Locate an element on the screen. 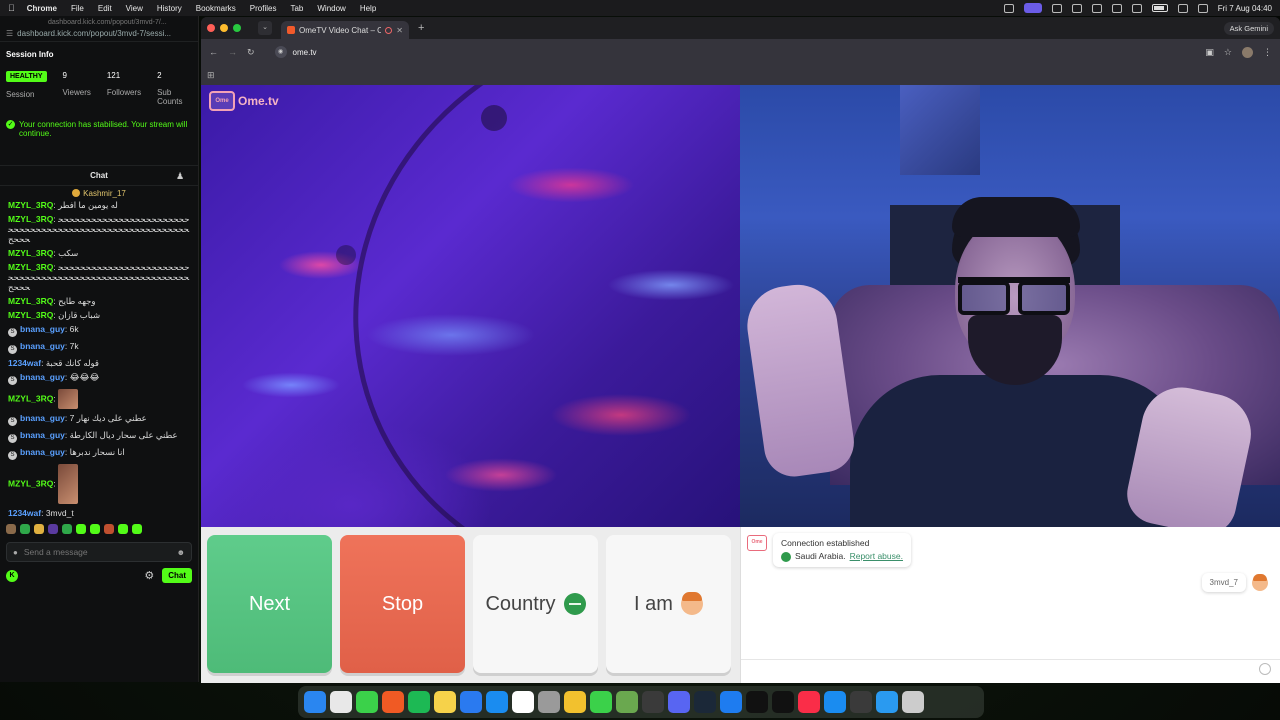 This screenshot has height=720, width=1280. music-menubar-icon is located at coordinates (1076, 8).